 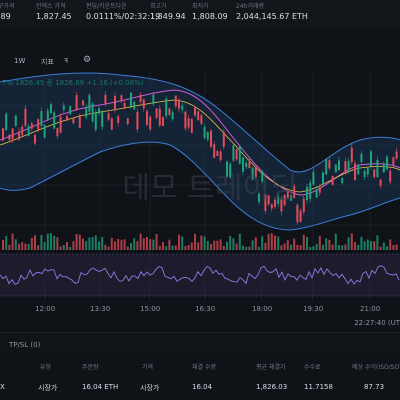 I want to click on watermark-text: 데모 트레이딩, so click(x=209, y=188).